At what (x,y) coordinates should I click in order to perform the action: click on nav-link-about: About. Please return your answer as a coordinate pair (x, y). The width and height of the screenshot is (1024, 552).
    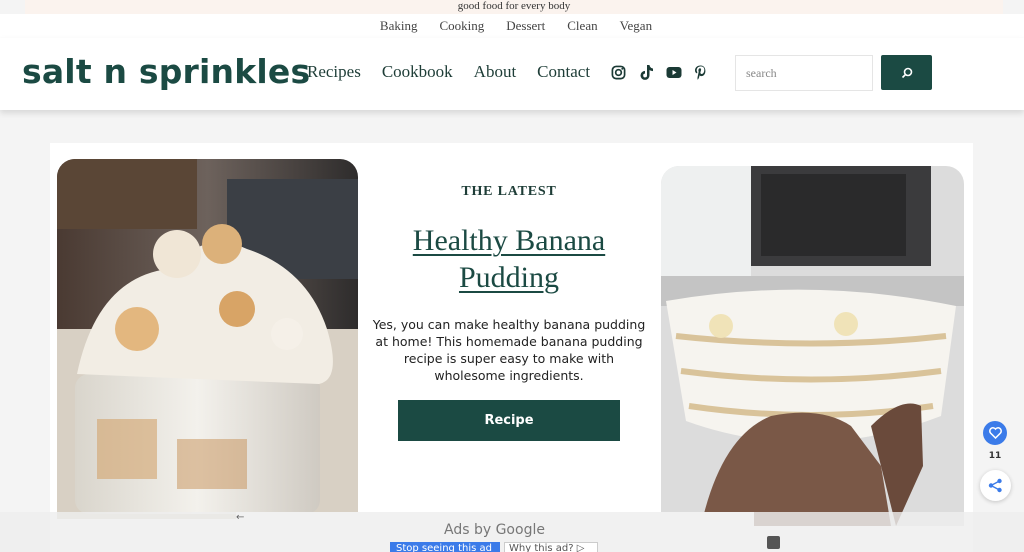
    Looking at the image, I should click on (495, 72).